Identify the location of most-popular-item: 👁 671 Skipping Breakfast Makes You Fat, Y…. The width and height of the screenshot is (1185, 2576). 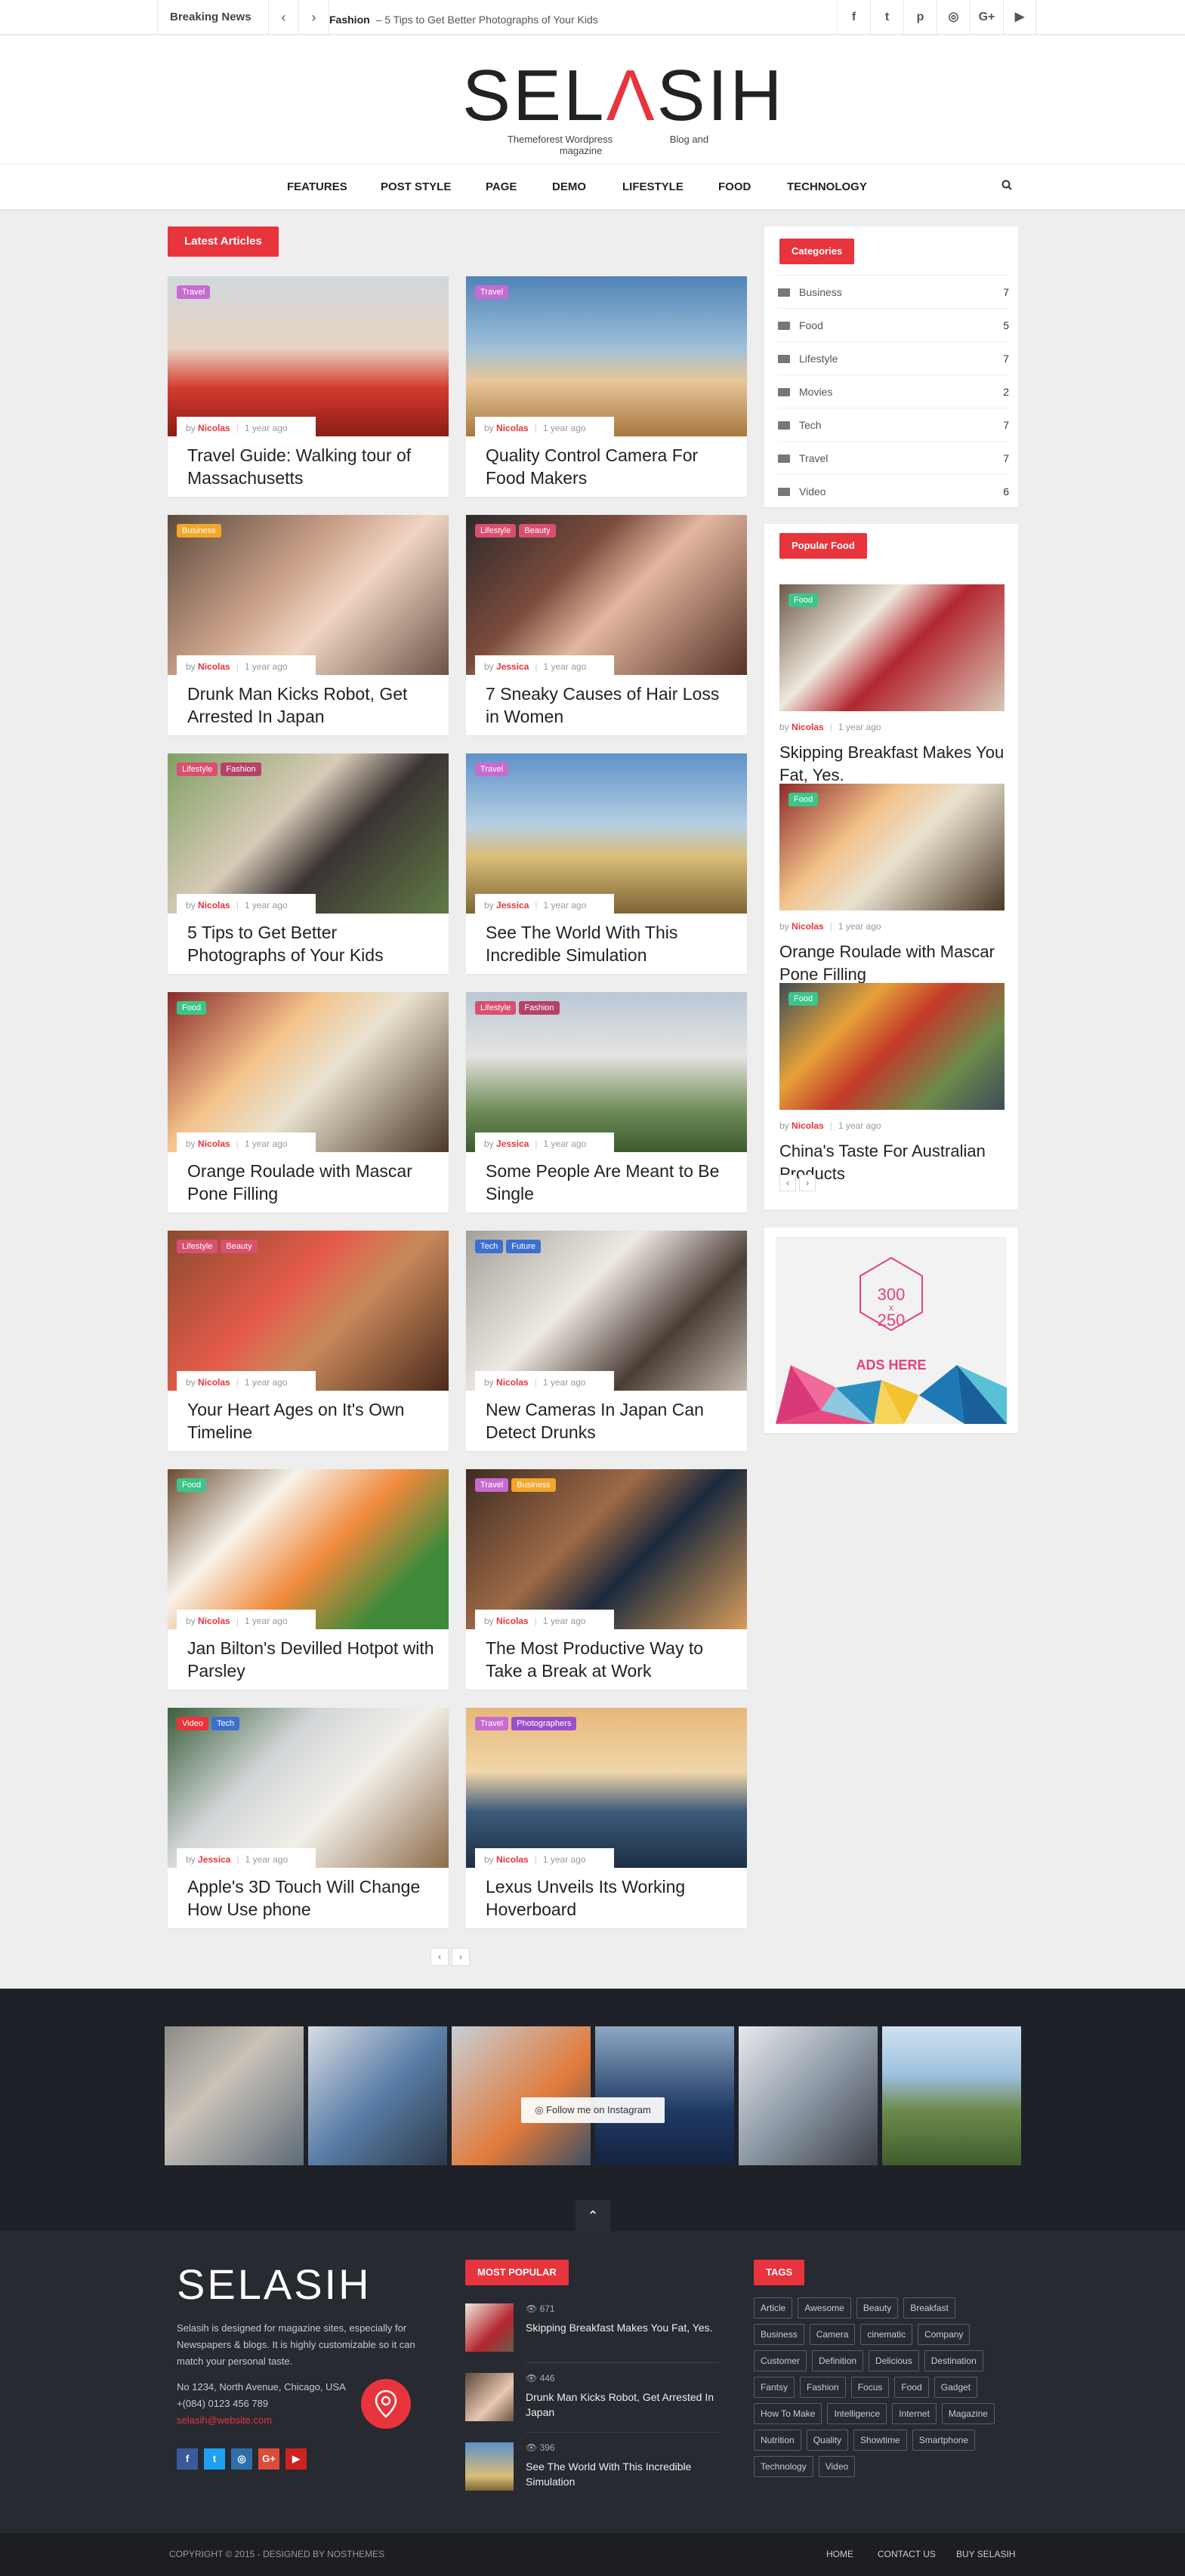
(592, 2336).